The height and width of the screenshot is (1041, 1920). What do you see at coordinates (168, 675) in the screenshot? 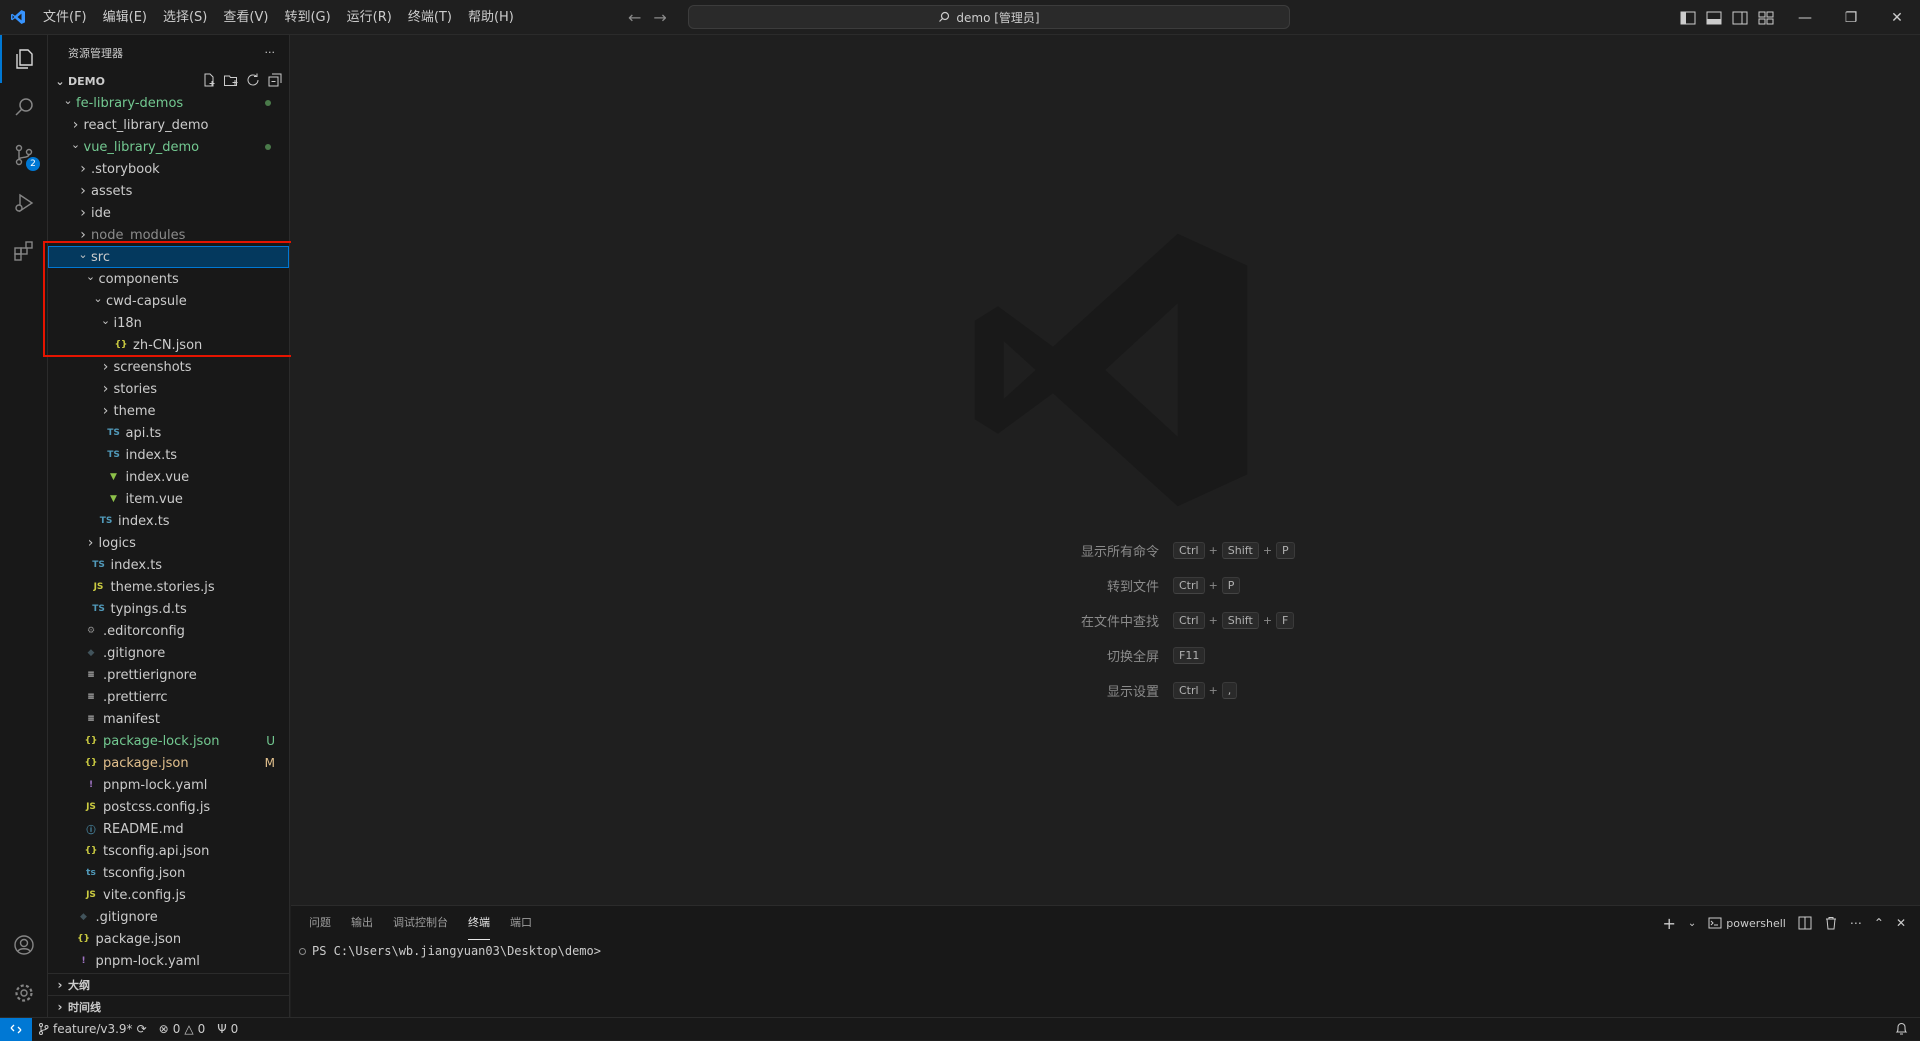
I see `tree-file: ≡ .prettierignore` at bounding box center [168, 675].